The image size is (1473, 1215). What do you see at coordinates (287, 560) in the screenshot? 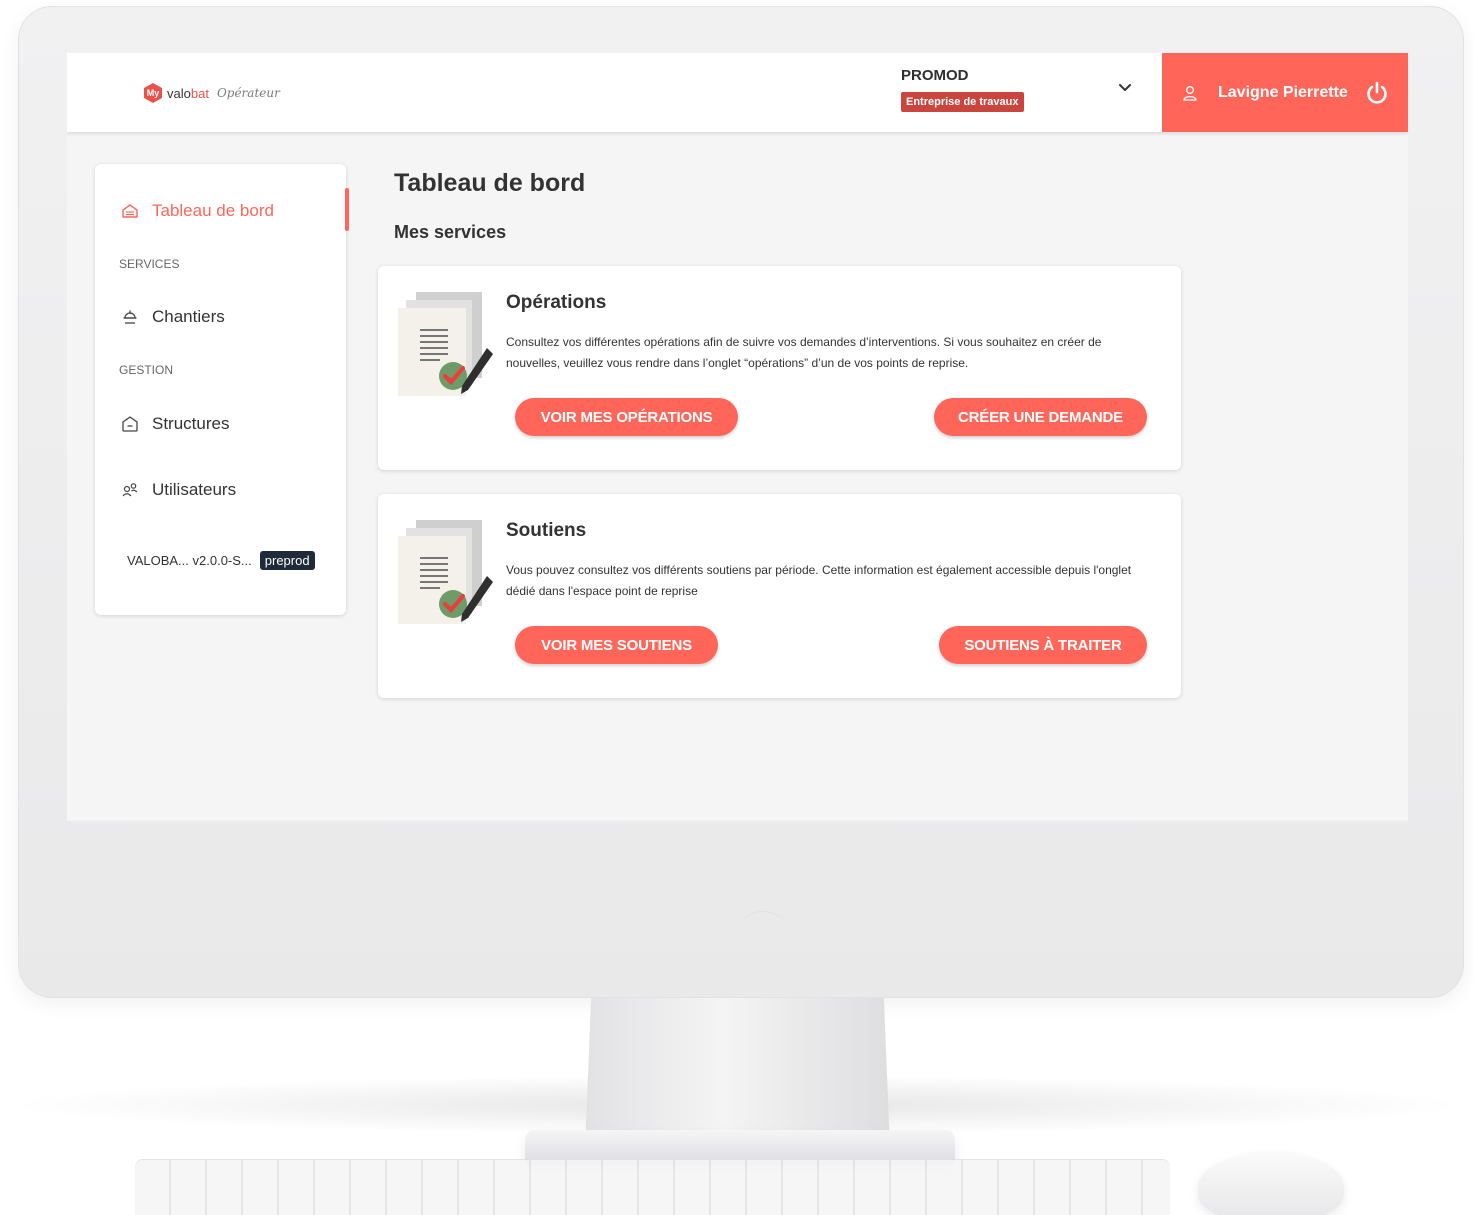
I see `environment-badge: preprod` at bounding box center [287, 560].